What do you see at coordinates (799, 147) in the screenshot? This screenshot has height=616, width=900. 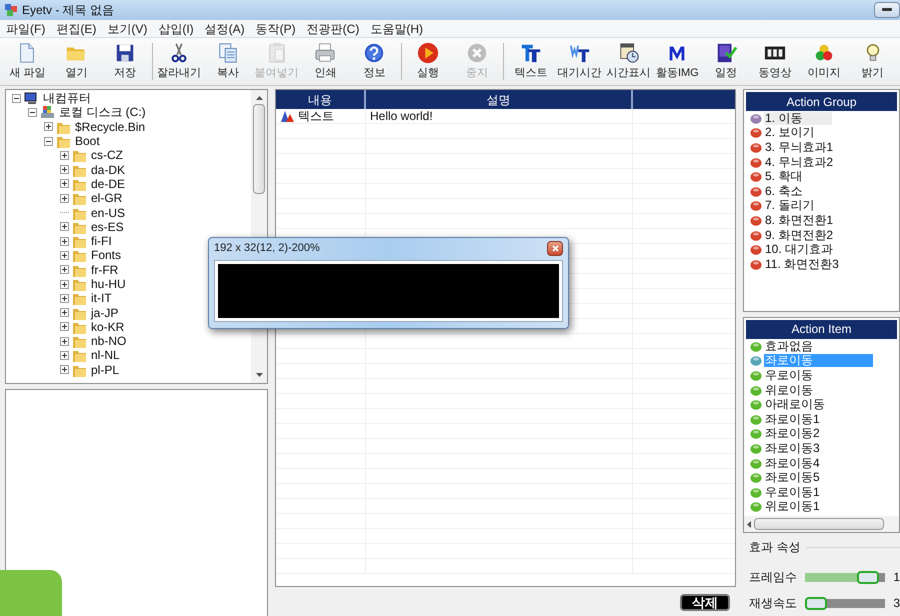 I see `list-item: 3. 무늬효과1` at bounding box center [799, 147].